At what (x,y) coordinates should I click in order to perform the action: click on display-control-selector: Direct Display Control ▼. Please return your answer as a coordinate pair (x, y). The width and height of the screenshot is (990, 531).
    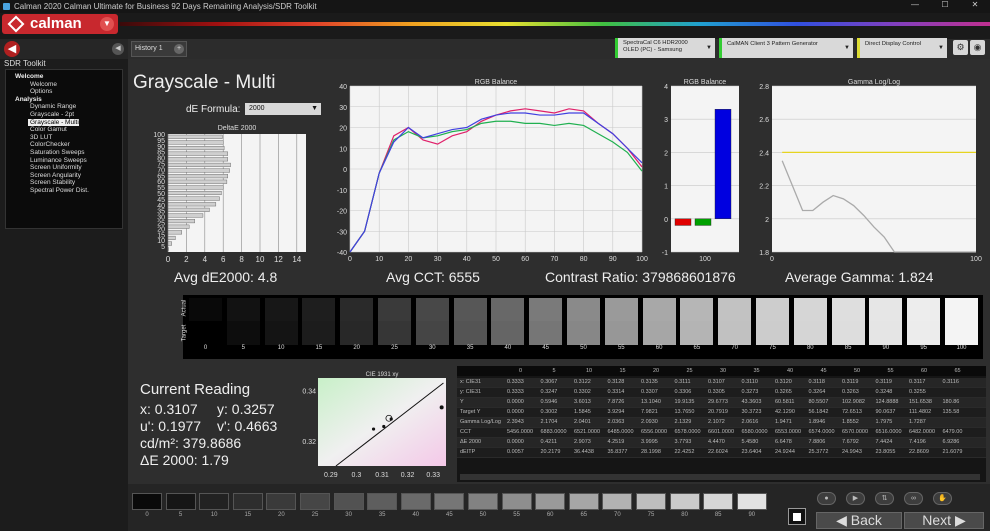
    Looking at the image, I should click on (902, 48).